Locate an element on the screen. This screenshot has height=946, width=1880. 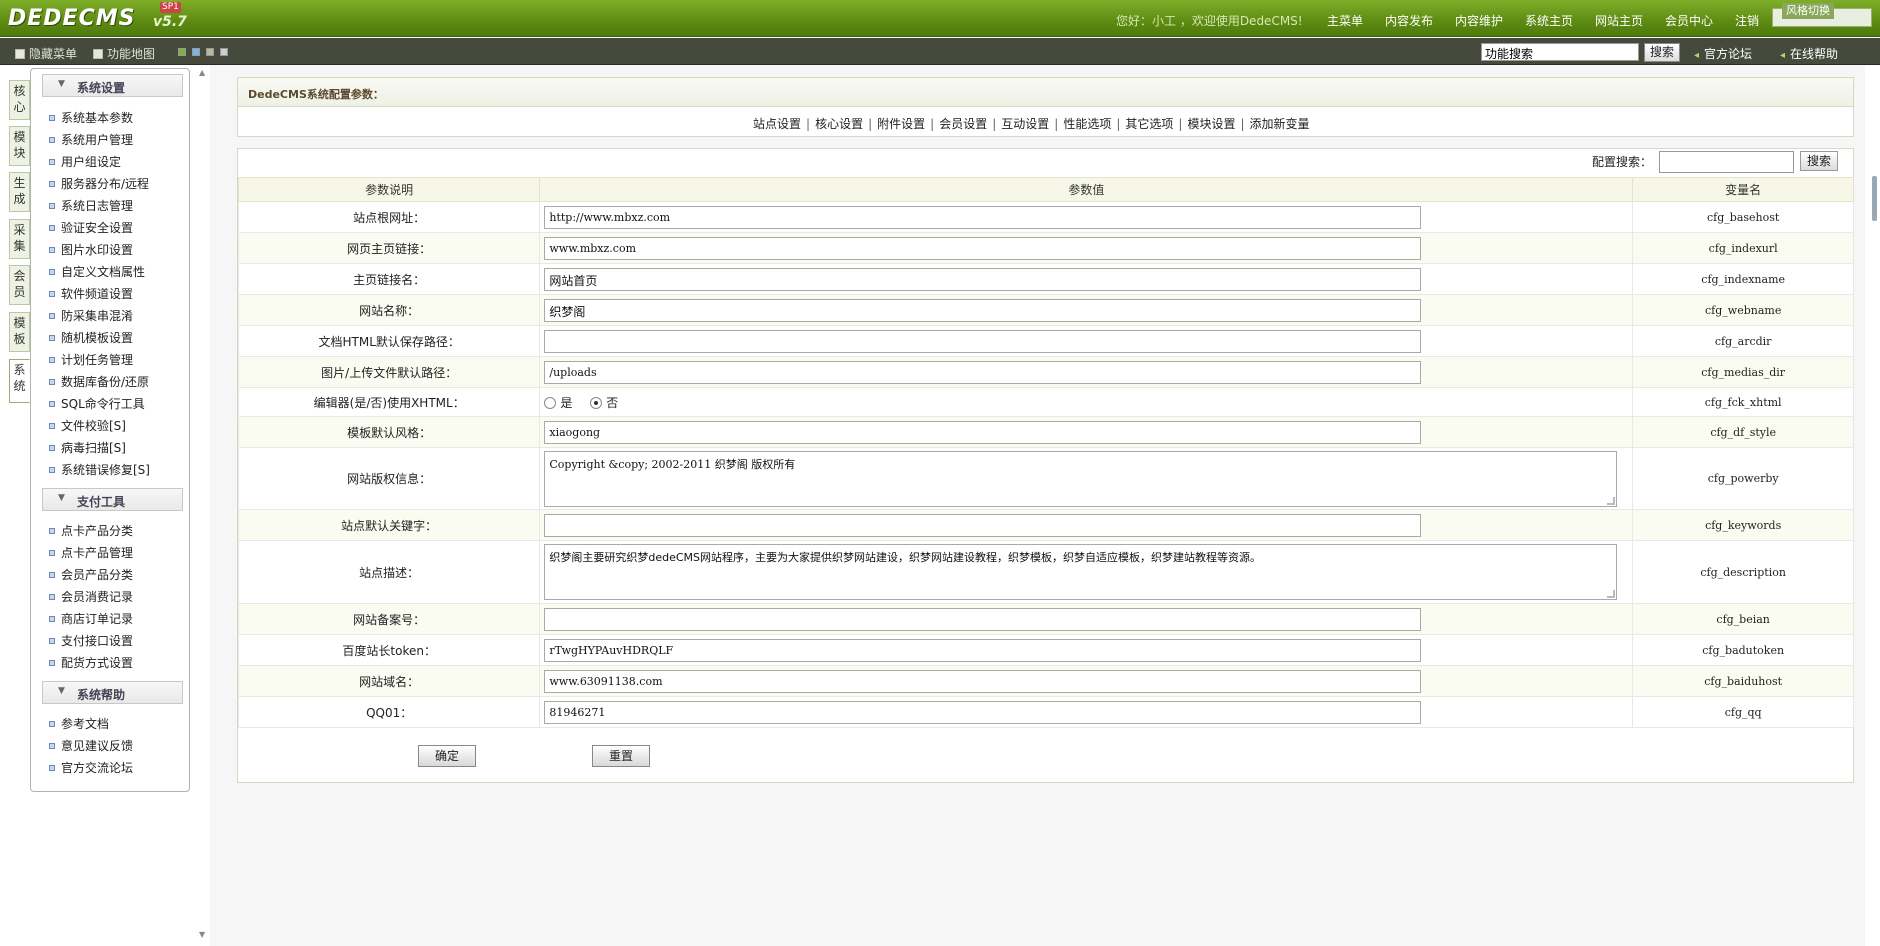
official-forum-link: ◂ 官方论坛 is located at coordinates (1723, 53).